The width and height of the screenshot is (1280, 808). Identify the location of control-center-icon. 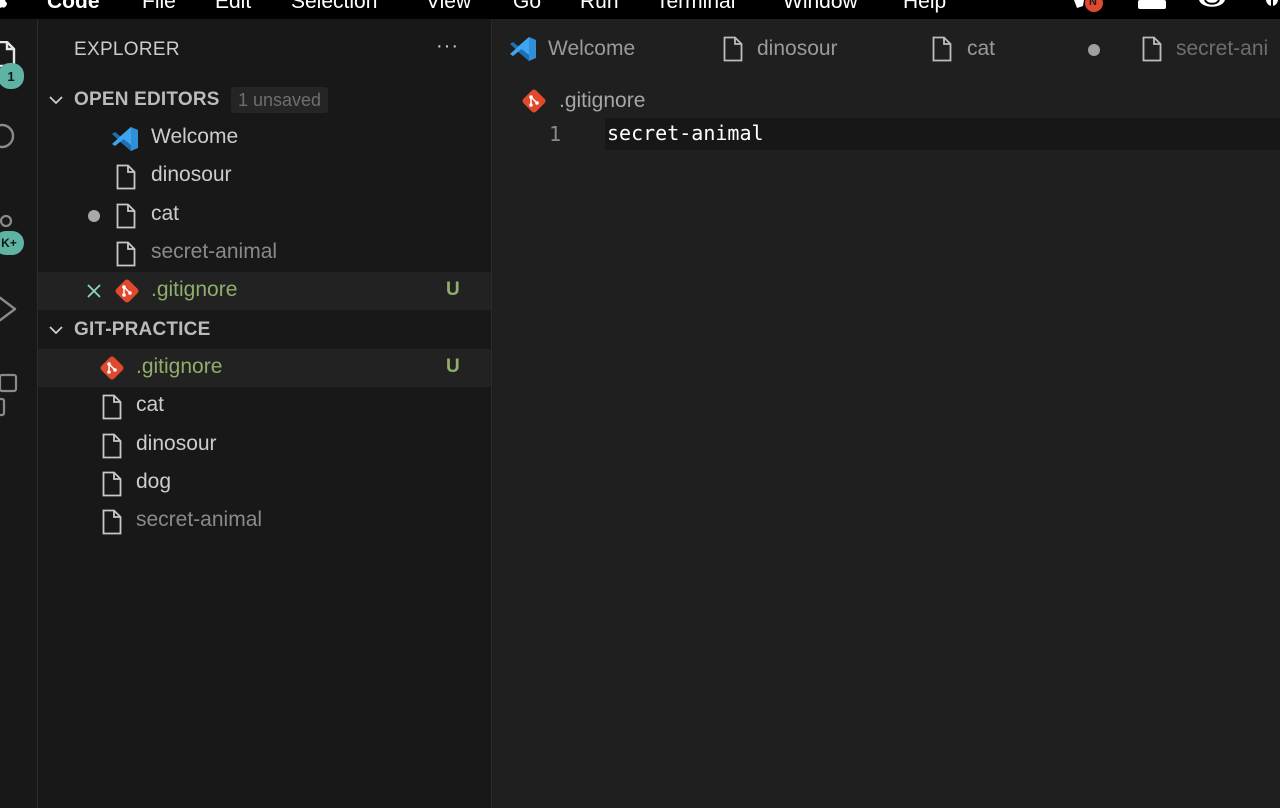
(1152, 9).